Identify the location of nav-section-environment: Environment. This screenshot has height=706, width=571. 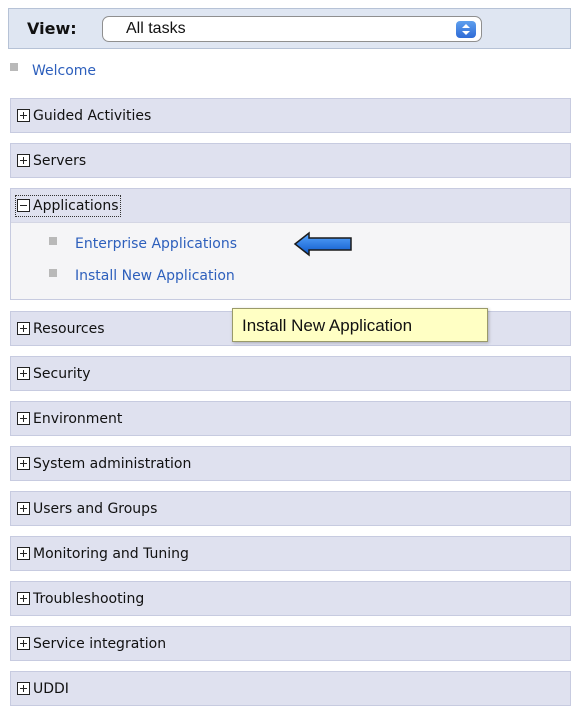
(290, 418).